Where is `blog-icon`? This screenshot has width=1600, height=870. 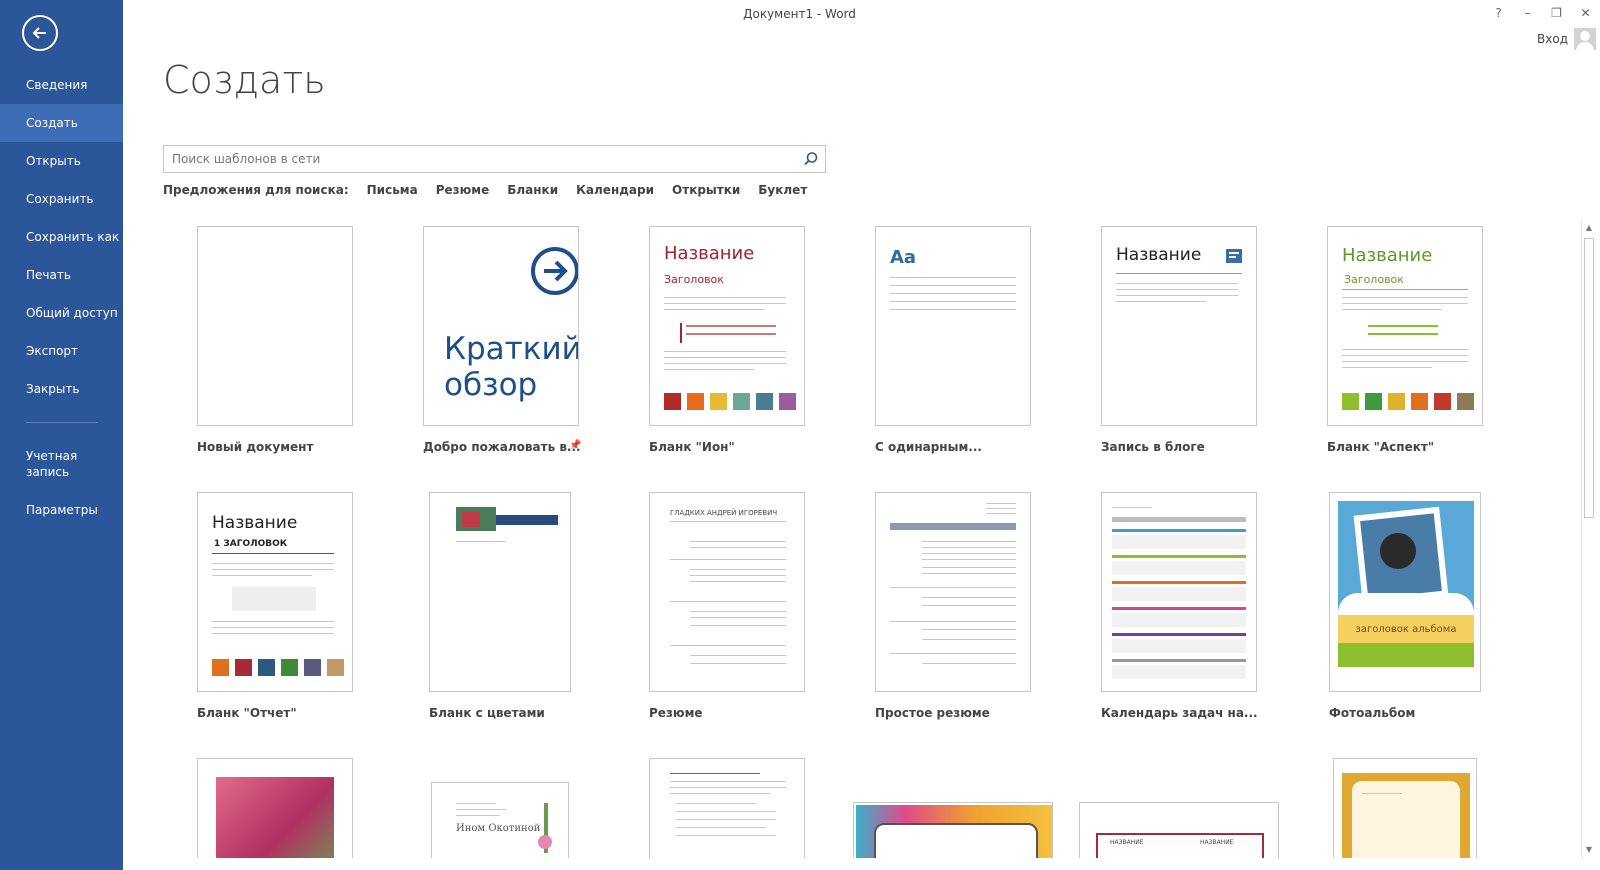 blog-icon is located at coordinates (1234, 256).